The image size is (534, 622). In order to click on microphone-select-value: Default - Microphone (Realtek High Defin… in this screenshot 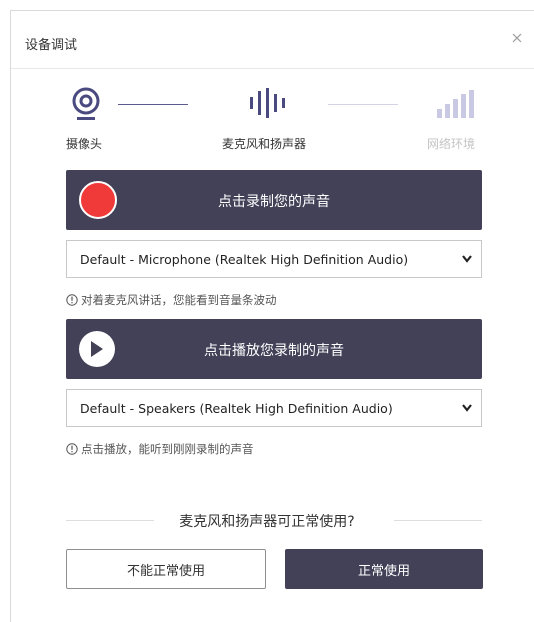, I will do `click(244, 259)`.